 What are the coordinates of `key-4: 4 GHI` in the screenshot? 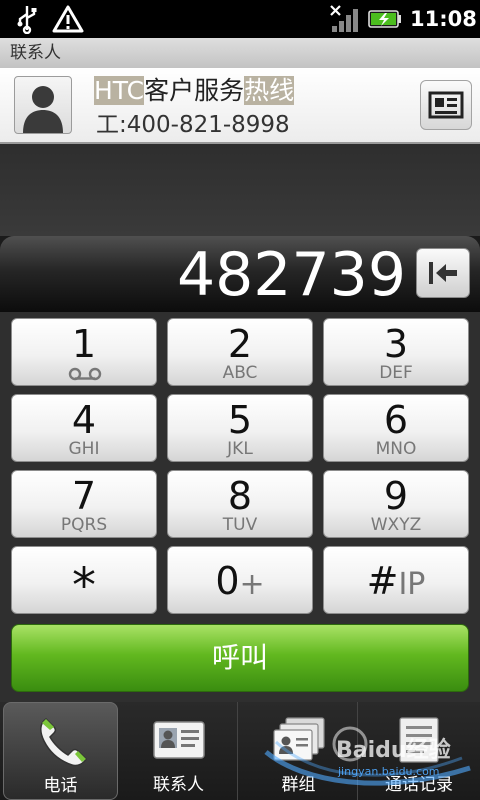 It's located at (84, 428).